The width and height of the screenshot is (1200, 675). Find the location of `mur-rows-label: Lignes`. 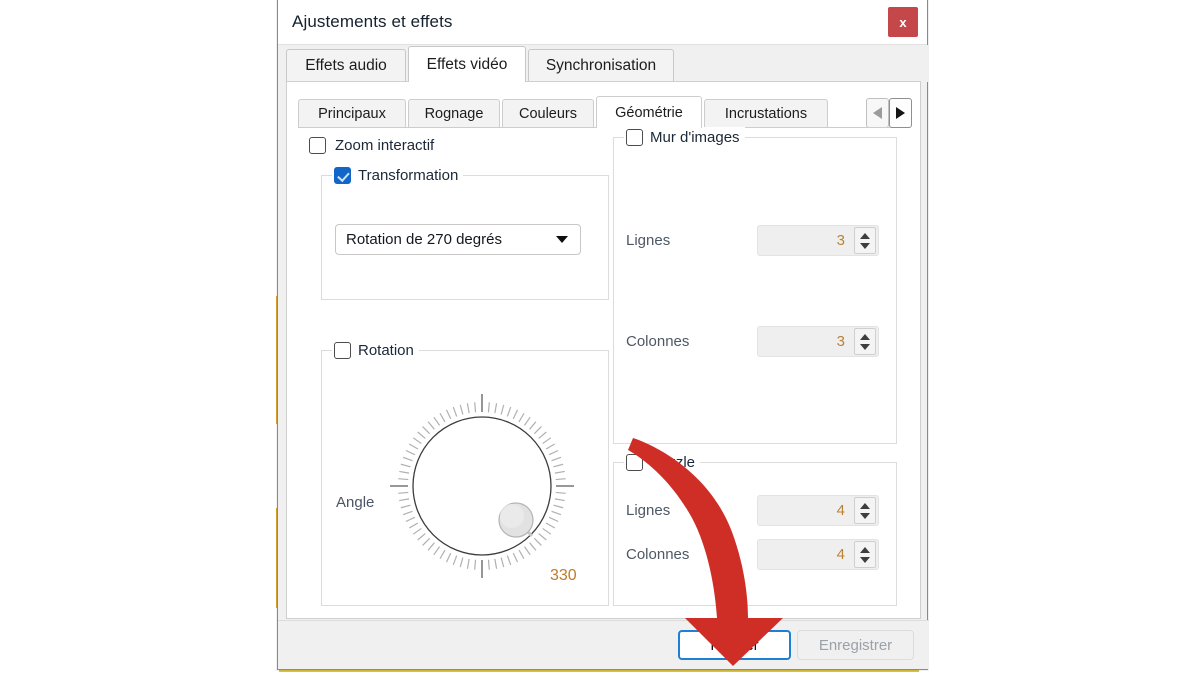

mur-rows-label: Lignes is located at coordinates (648, 240).